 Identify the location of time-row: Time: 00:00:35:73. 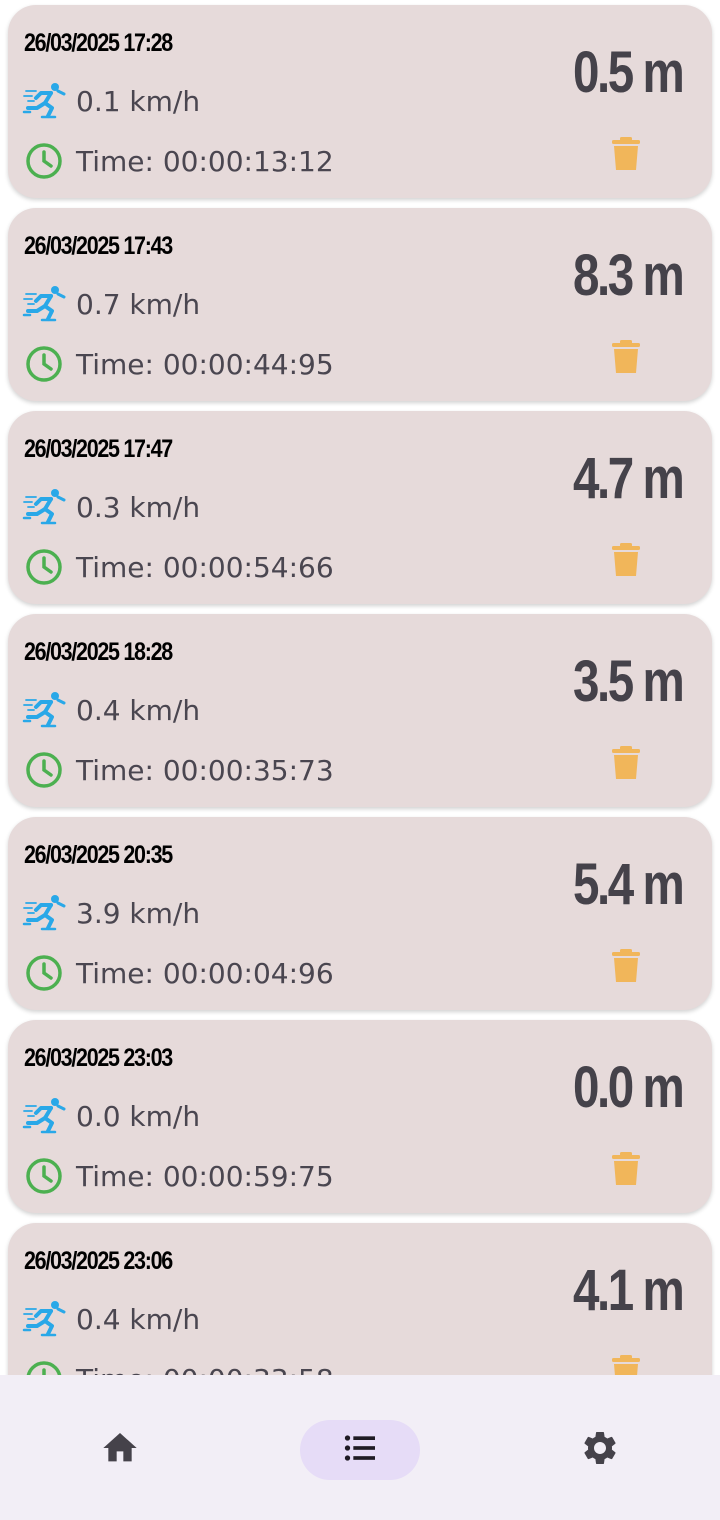
(178, 770).